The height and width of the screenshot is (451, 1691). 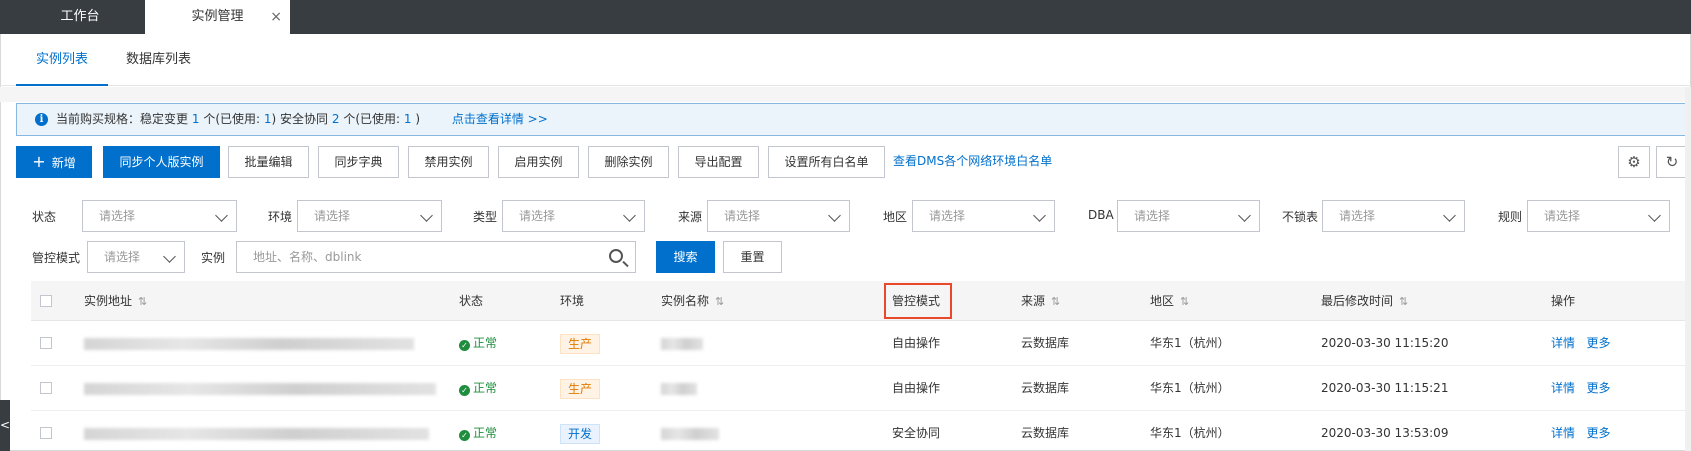 I want to click on nolock-select: 请选择, so click(x=1393, y=216).